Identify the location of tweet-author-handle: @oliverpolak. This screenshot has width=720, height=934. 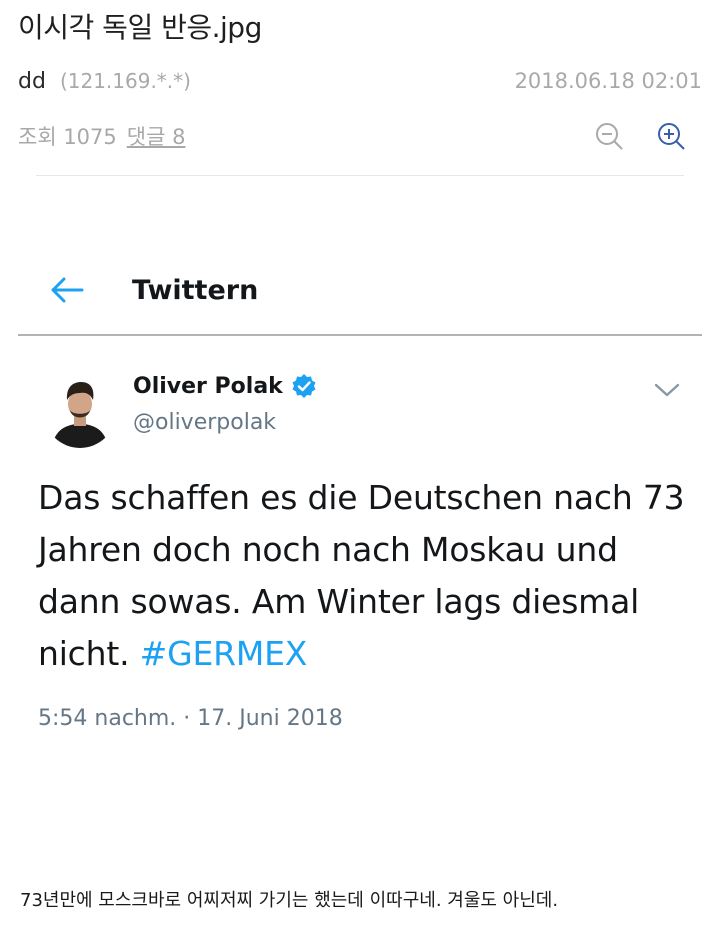
(204, 422).